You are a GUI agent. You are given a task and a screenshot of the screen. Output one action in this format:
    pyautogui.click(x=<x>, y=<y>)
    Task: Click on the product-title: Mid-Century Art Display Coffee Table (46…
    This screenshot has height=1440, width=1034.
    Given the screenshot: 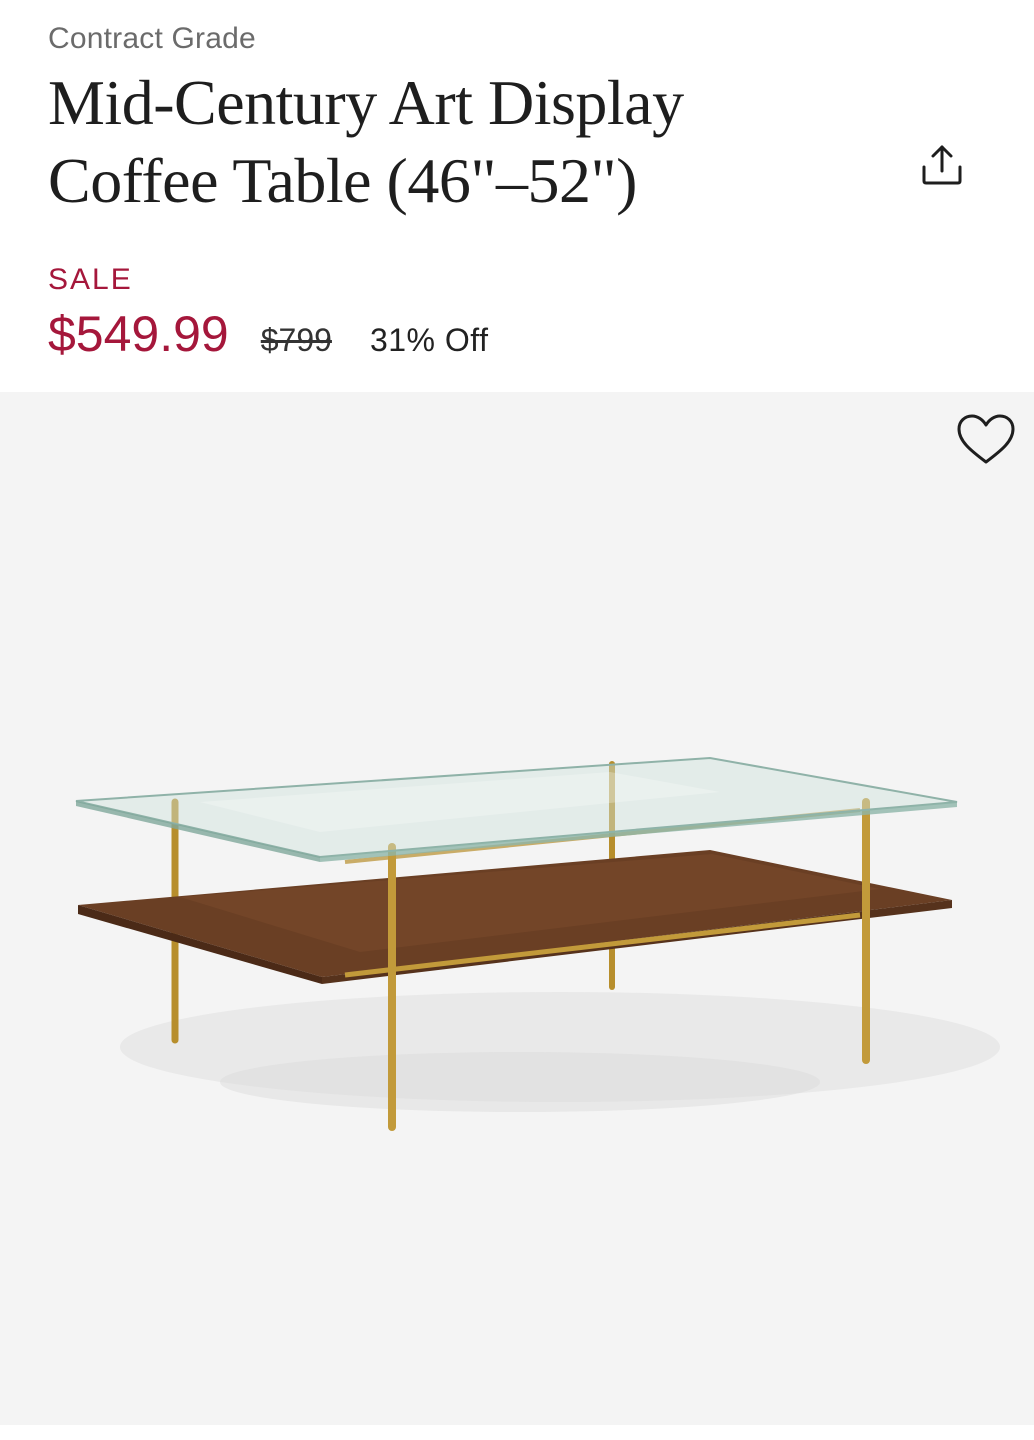 What is the action you would take?
    pyautogui.click(x=473, y=142)
    